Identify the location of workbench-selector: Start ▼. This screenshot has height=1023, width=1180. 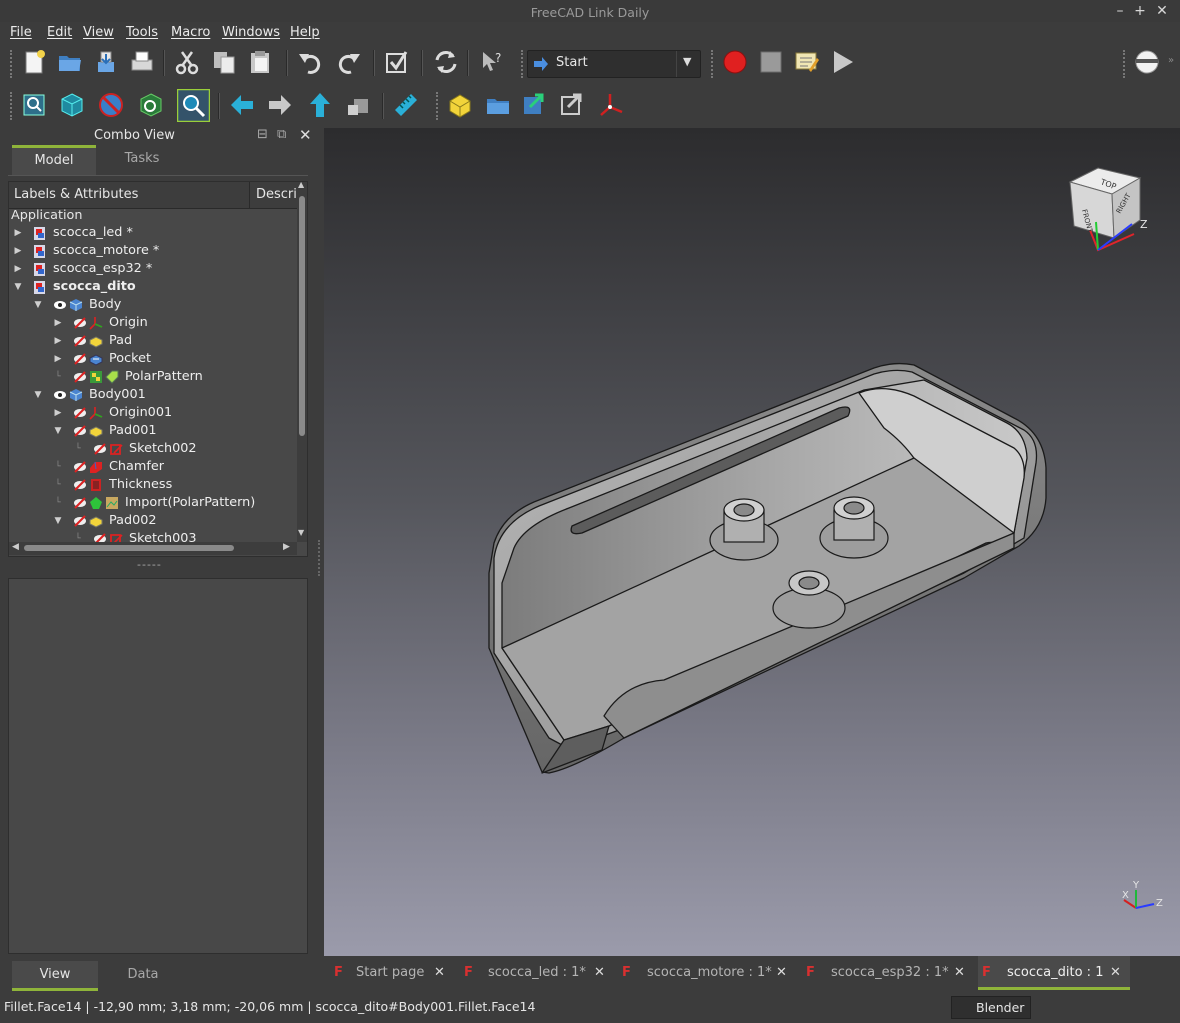
(614, 64).